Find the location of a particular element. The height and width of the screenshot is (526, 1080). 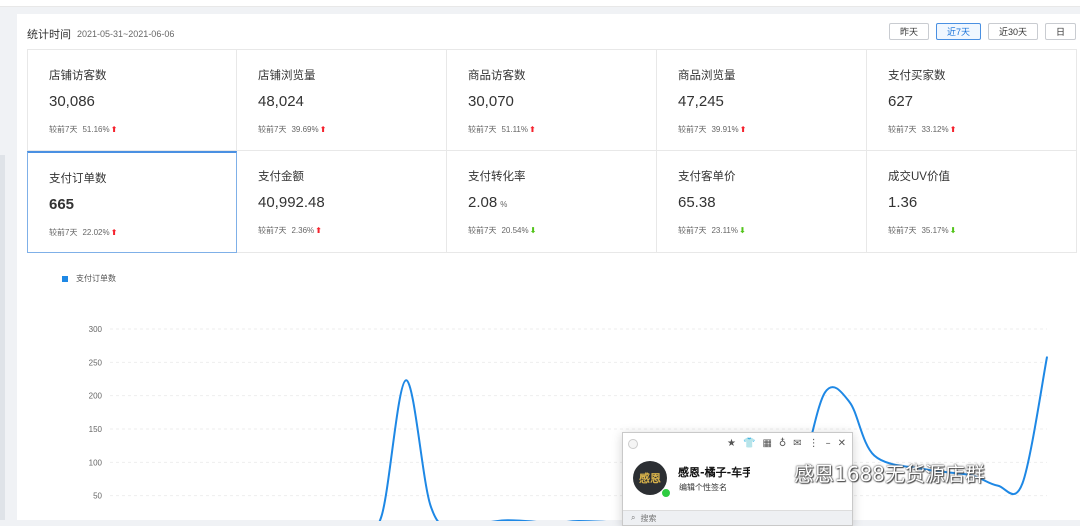

metric-compare: 较前7天 2.36% ⬆ is located at coordinates (290, 230).